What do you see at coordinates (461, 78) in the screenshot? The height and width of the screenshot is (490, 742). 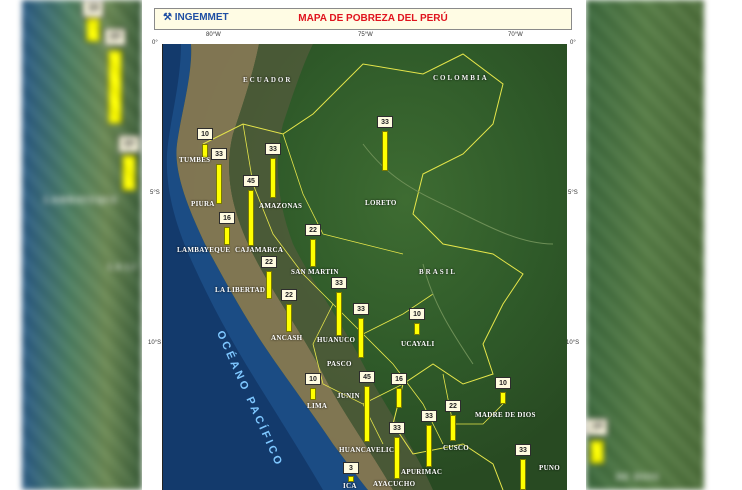 I see `country-label-colombia: COLOMBIA` at bounding box center [461, 78].